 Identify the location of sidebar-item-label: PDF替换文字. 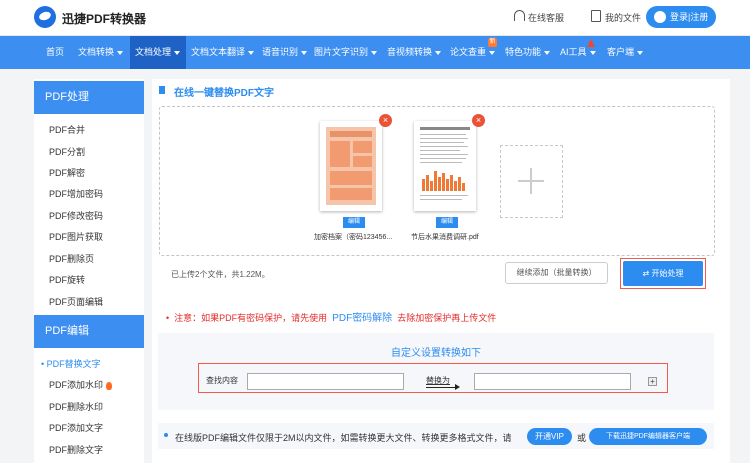
(73, 364).